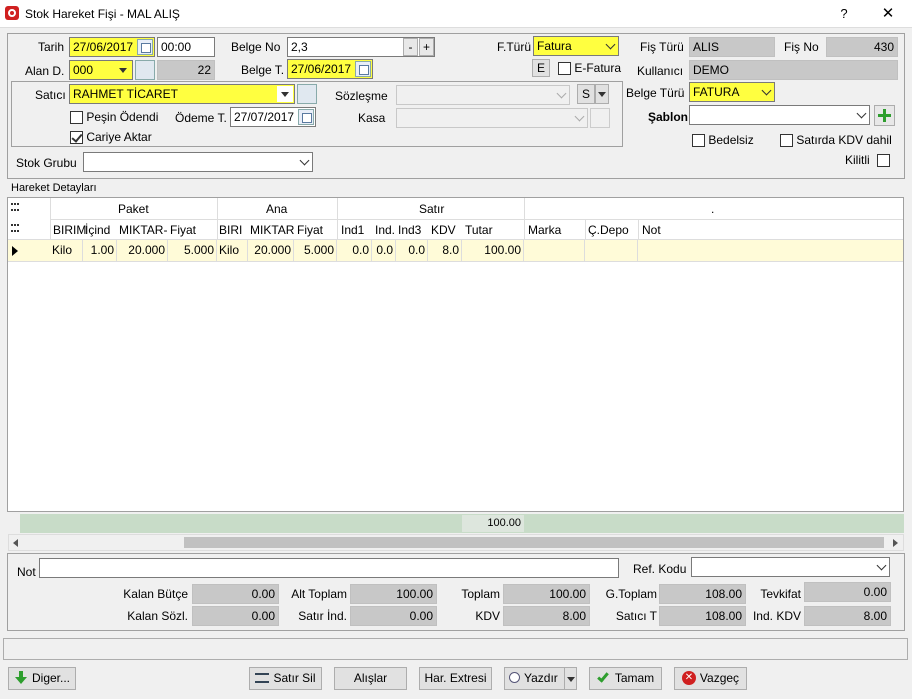 The width and height of the screenshot is (912, 699). What do you see at coordinates (445, 250) in the screenshot?
I see `cell-kdv: 8.0` at bounding box center [445, 250].